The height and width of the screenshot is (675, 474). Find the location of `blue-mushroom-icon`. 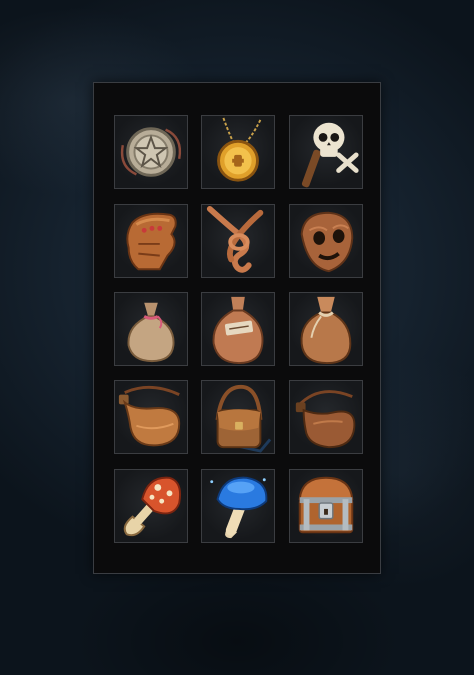

blue-mushroom-icon is located at coordinates (239, 507).